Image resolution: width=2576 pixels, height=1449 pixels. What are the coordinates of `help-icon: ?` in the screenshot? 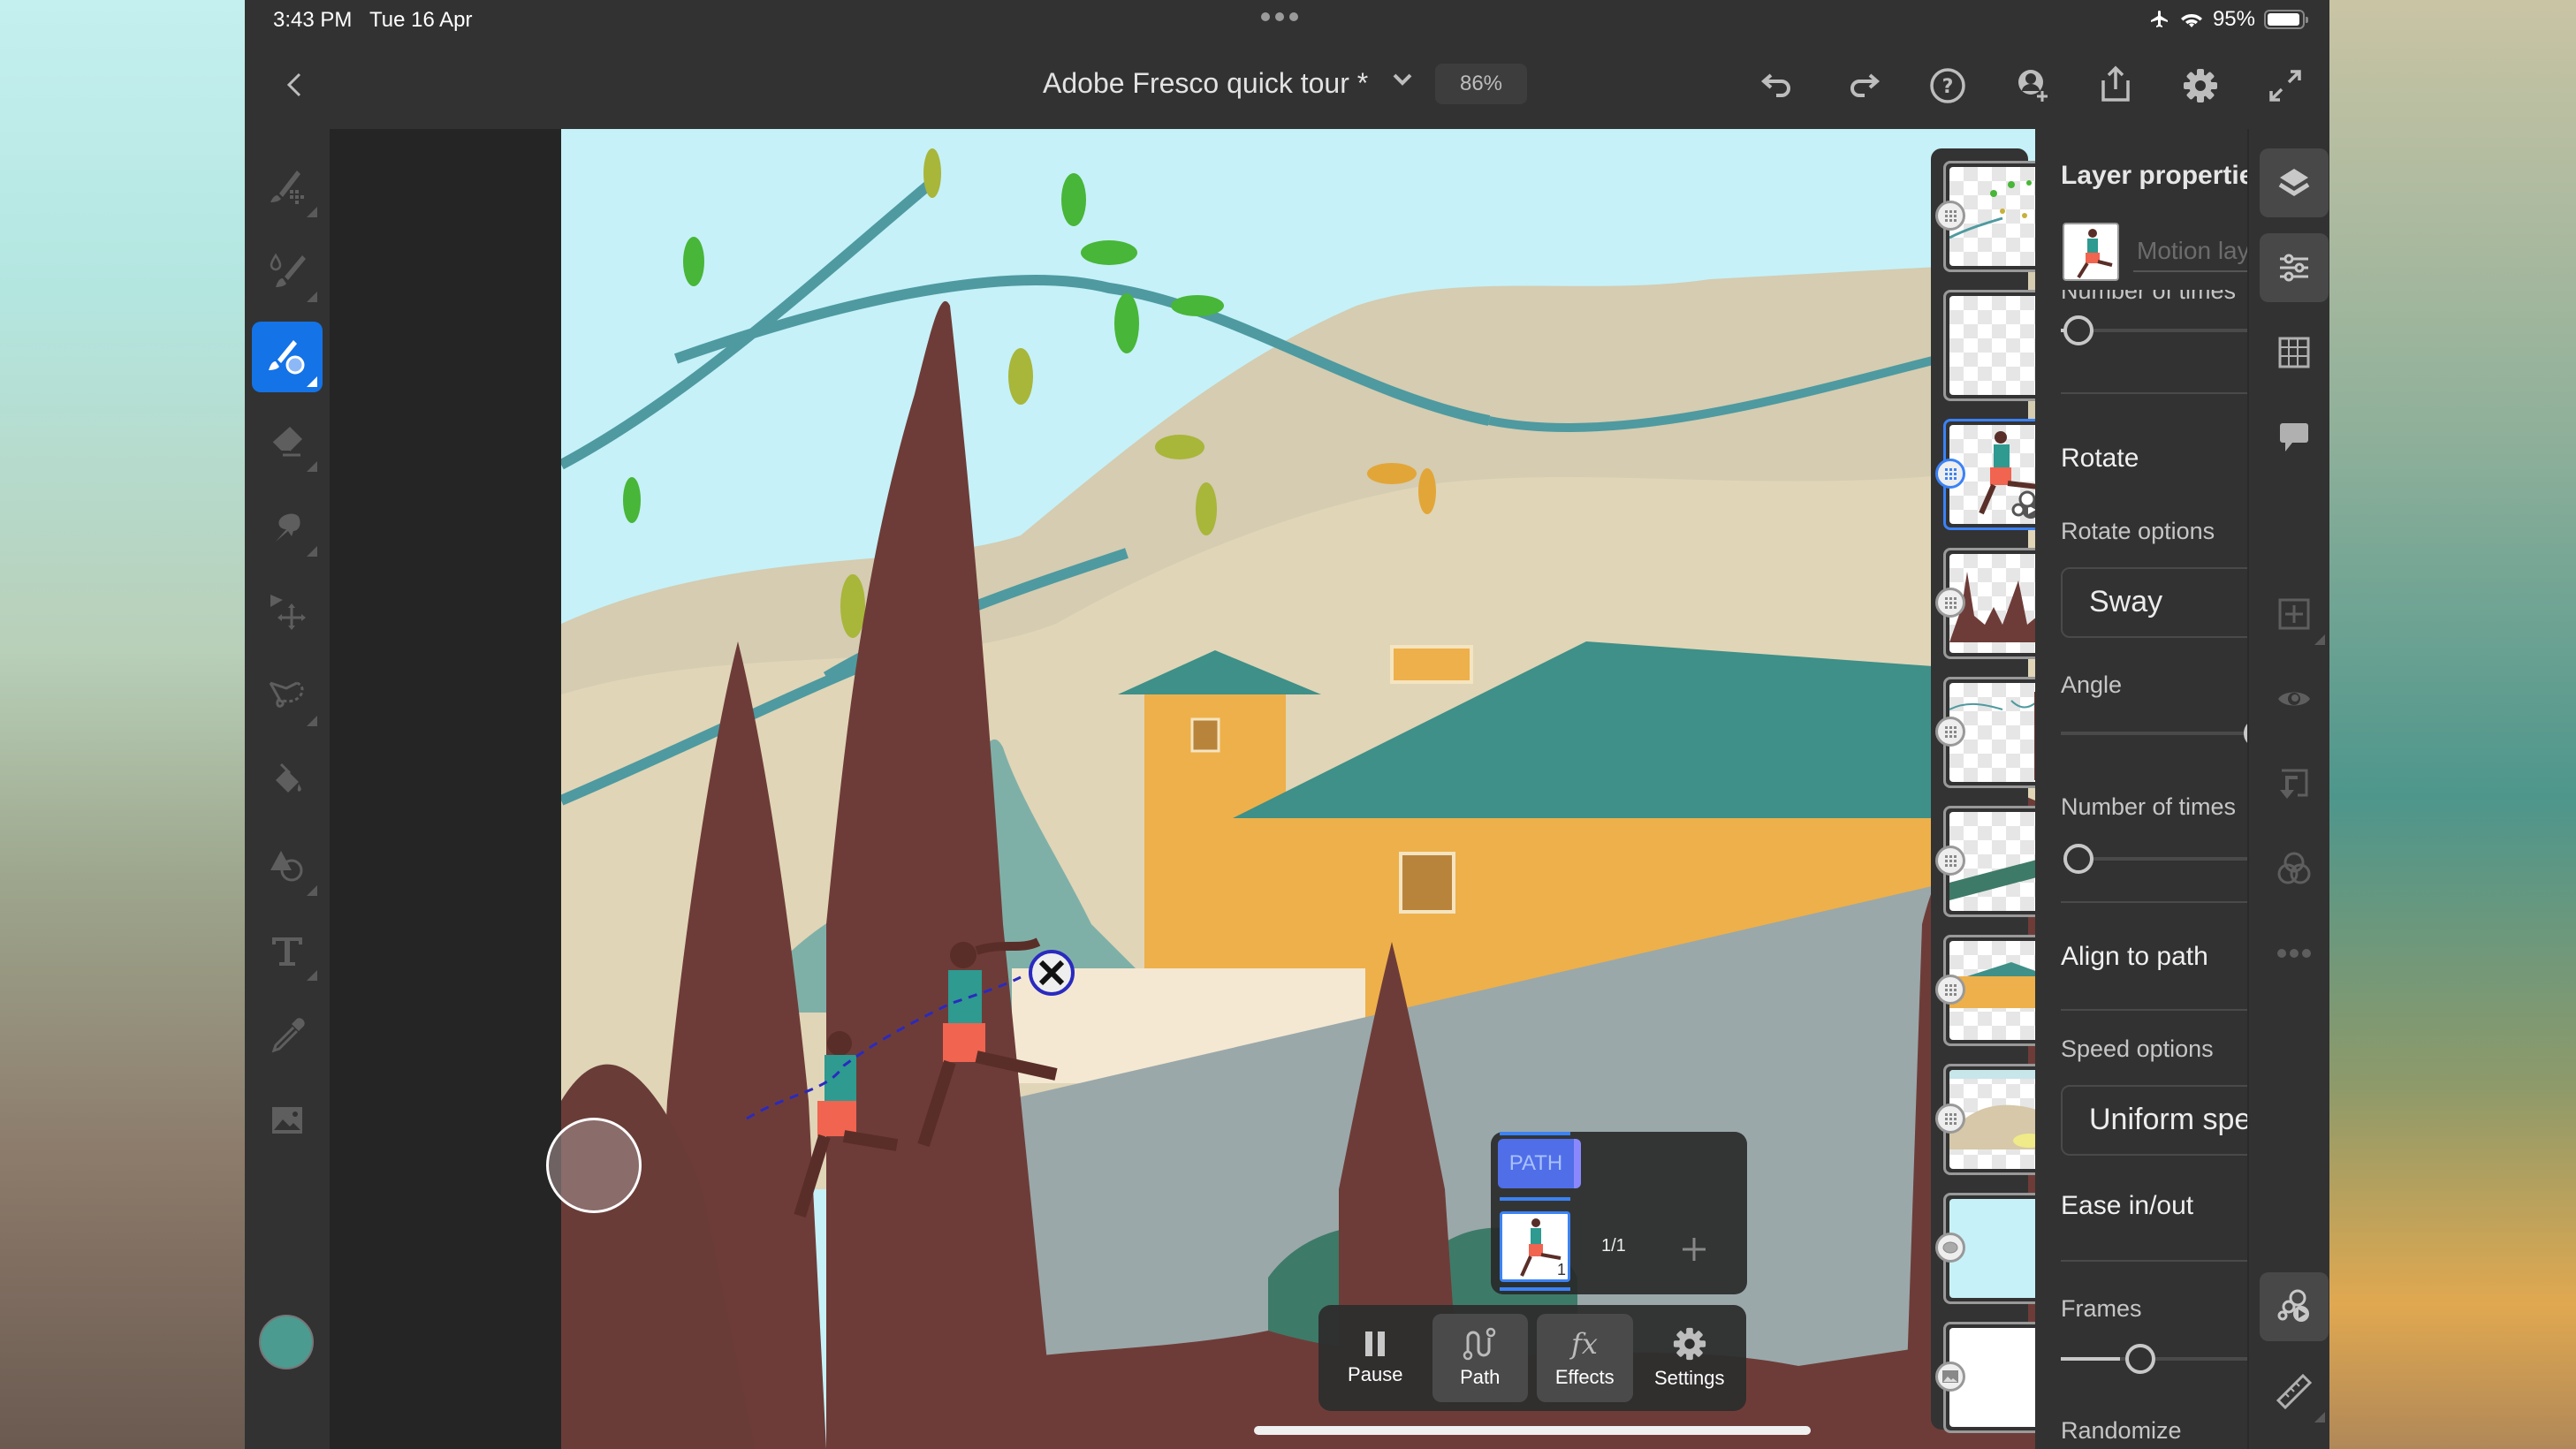 It's located at (1947, 85).